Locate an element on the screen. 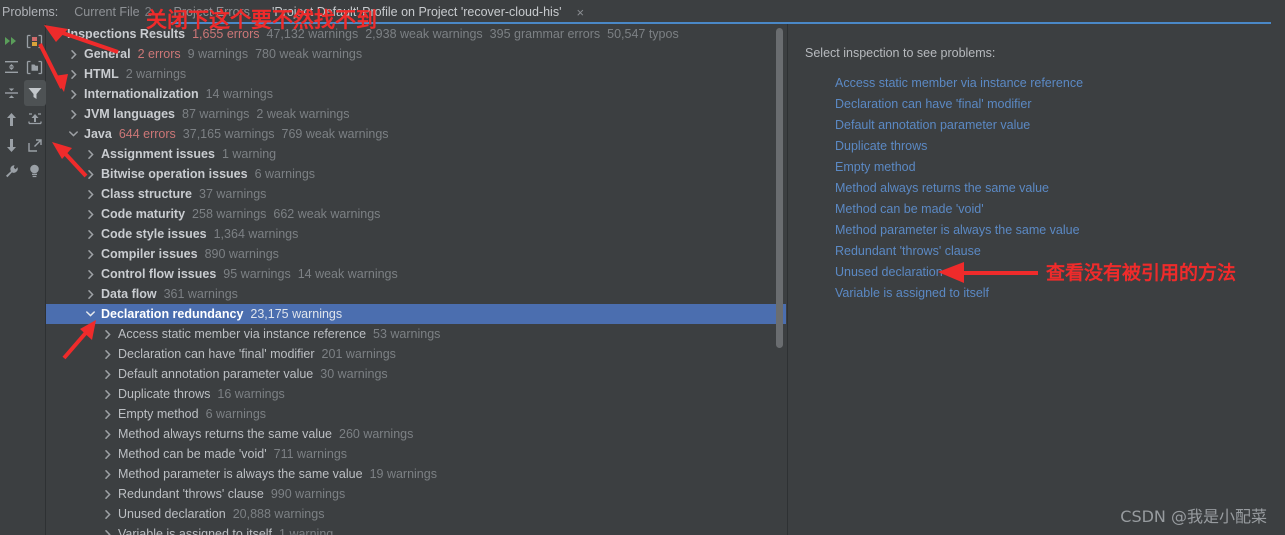 Image resolution: width=1285 pixels, height=535 pixels. tree-row: JVM languages 87 warnings 2 weak warnings is located at coordinates (416, 114).